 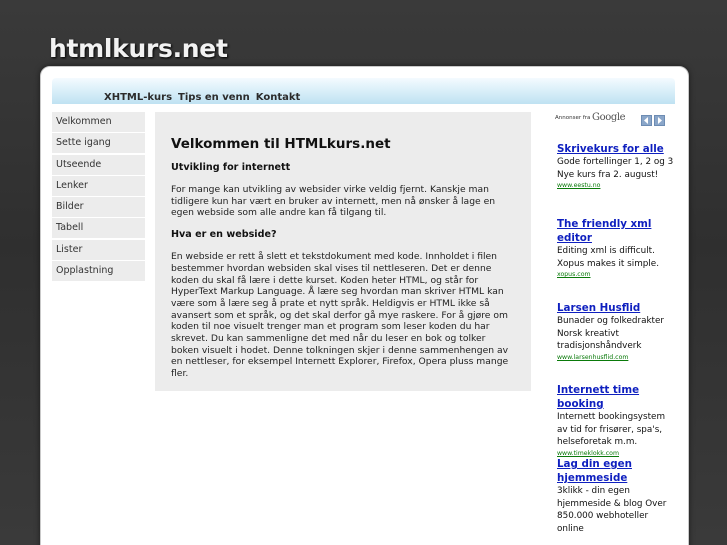 What do you see at coordinates (646, 120) in the screenshot?
I see `prev-arrow-icon` at bounding box center [646, 120].